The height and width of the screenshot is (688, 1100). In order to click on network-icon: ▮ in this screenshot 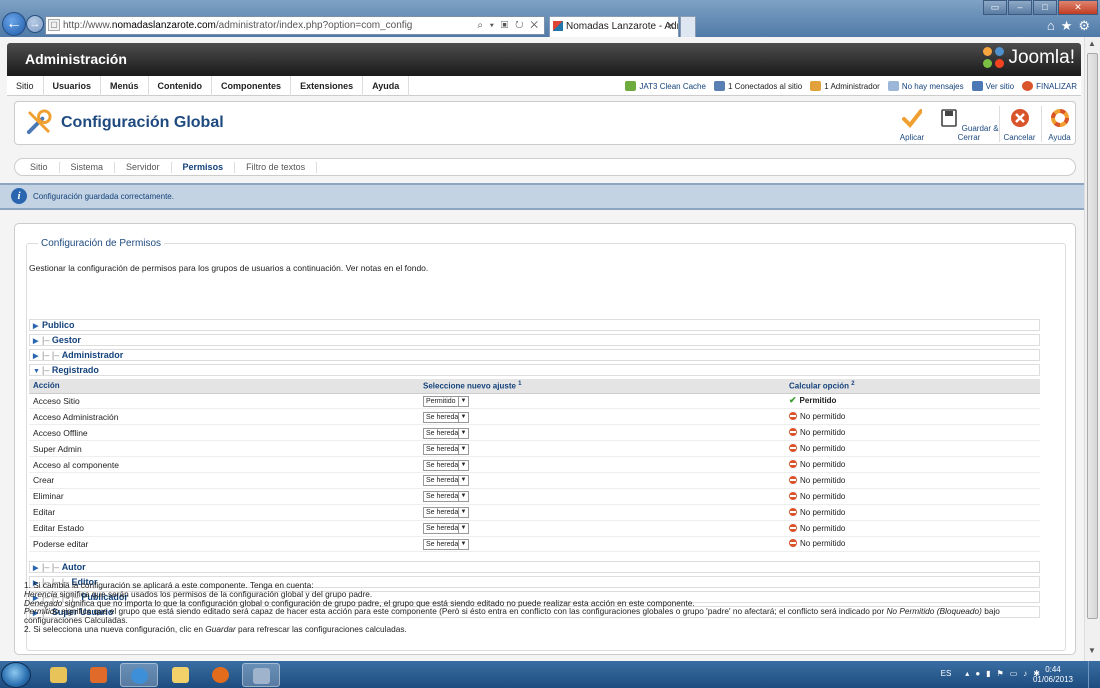, I will do `click(988, 673)`.